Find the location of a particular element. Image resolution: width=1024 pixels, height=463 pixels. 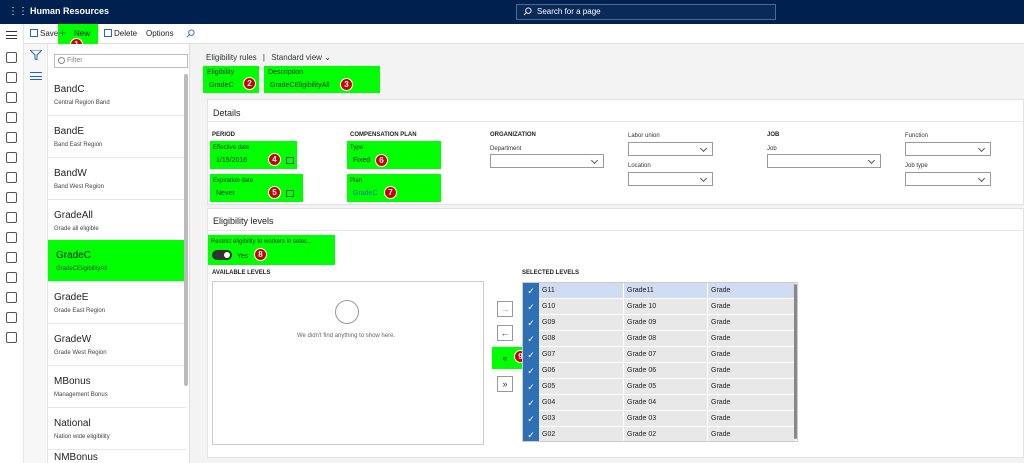

location-dropdown is located at coordinates (670, 179).